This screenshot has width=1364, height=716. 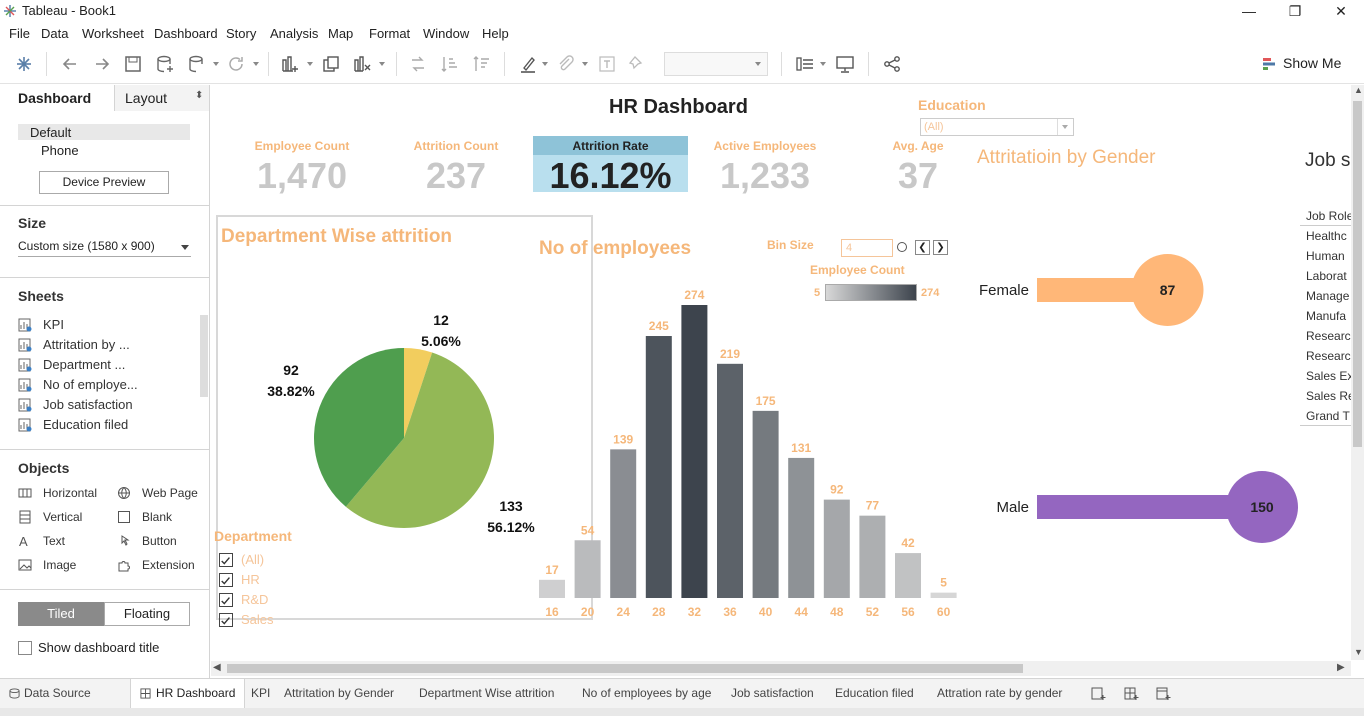 What do you see at coordinates (1358, 90) in the screenshot?
I see `scroll-up-icon: ▲` at bounding box center [1358, 90].